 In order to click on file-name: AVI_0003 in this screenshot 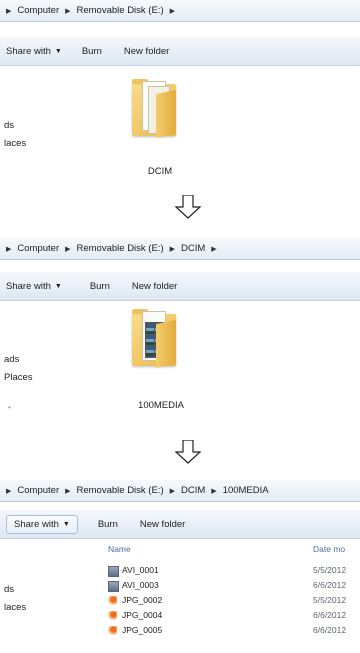, I will do `click(140, 585)`.